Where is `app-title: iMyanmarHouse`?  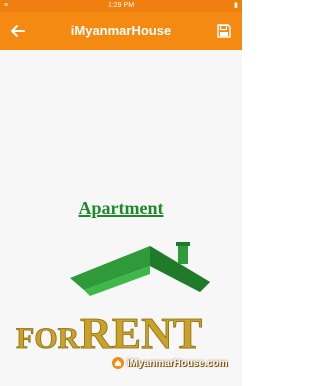 app-title: iMyanmarHouse is located at coordinates (121, 30).